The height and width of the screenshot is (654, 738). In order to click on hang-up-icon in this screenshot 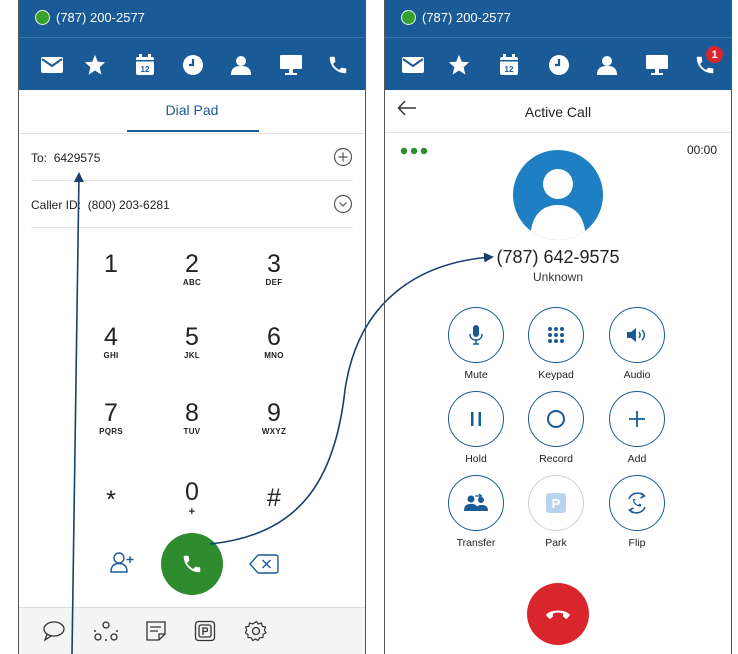, I will do `click(558, 614)`.